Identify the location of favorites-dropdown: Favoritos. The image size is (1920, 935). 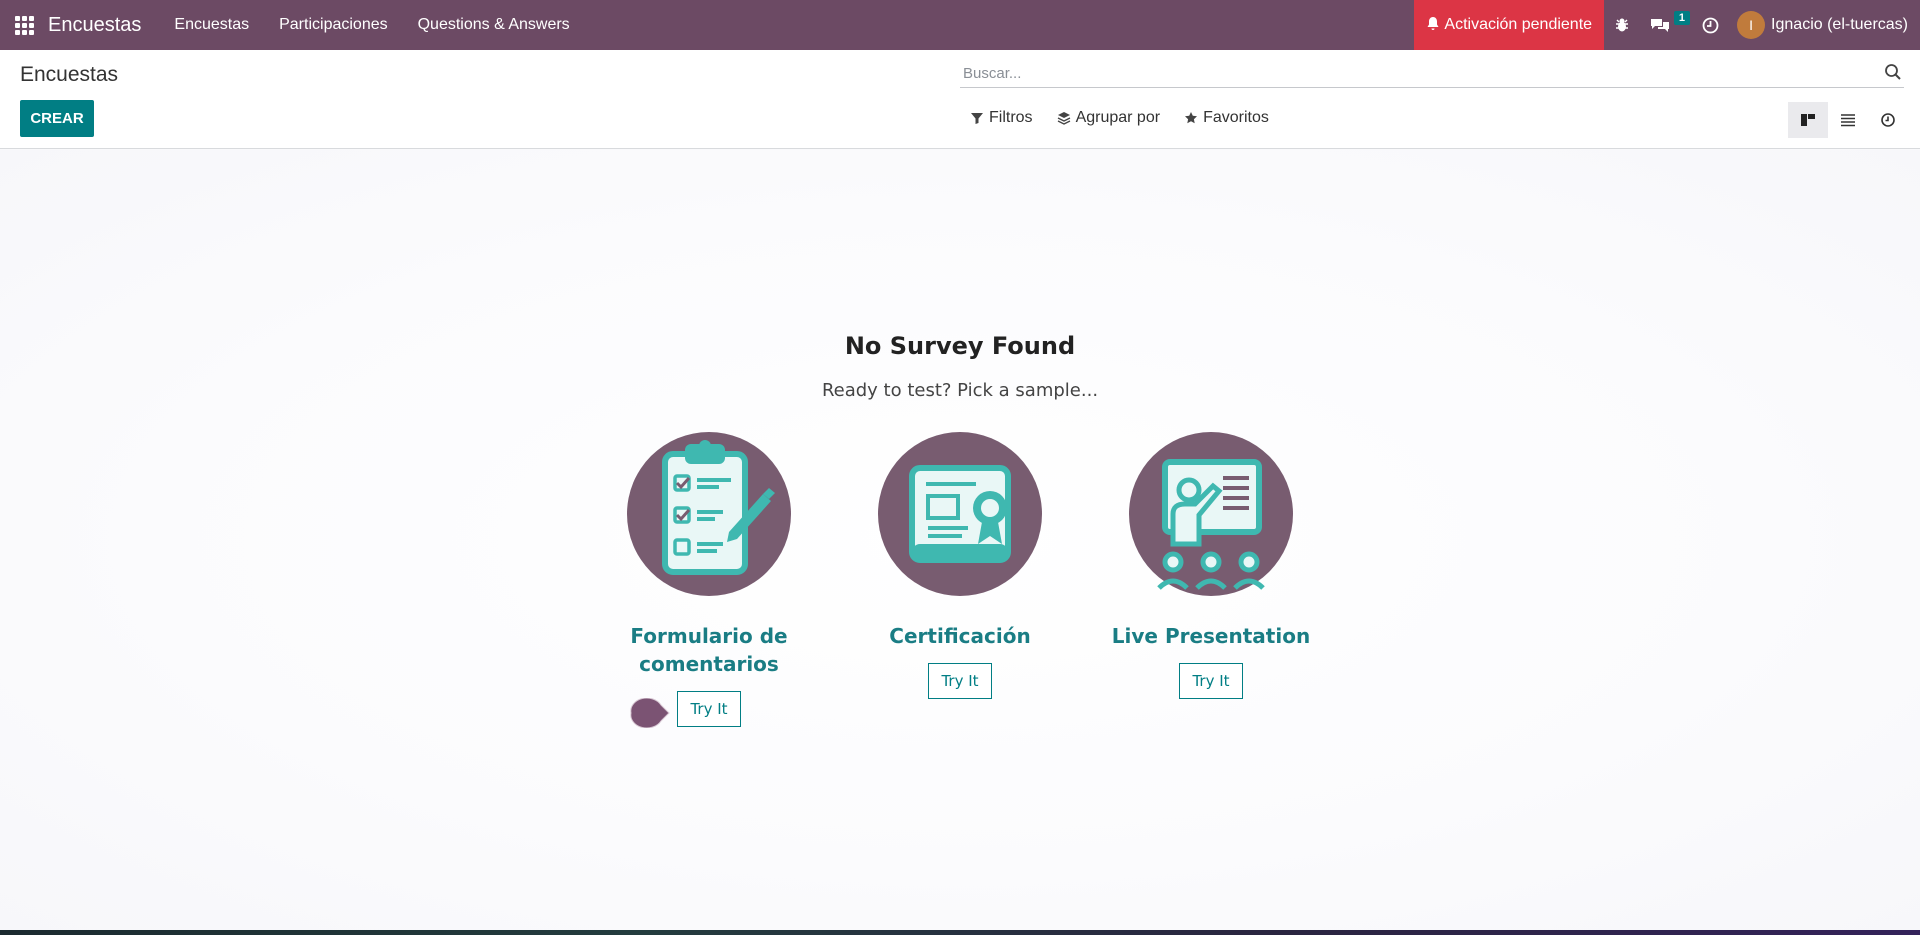
(1226, 118).